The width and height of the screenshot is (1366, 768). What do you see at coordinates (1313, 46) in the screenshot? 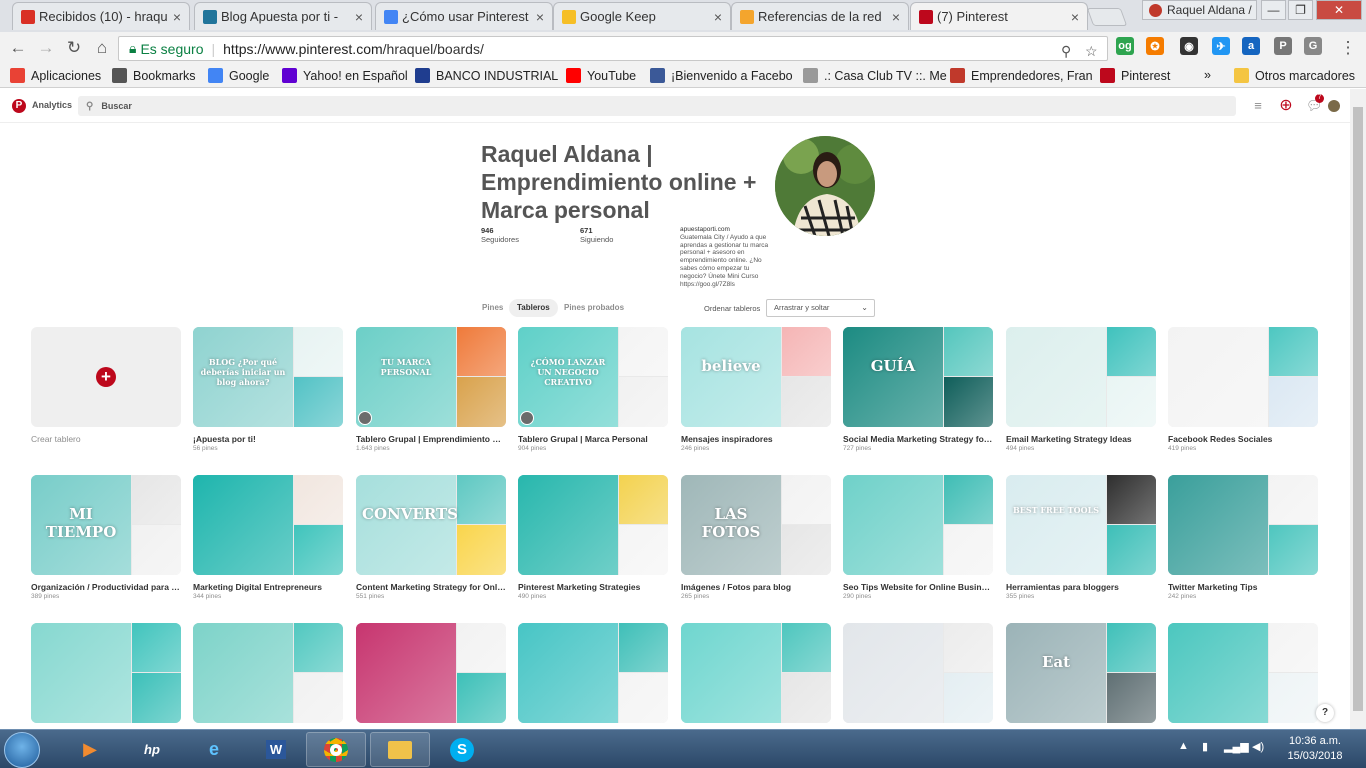
I see `extension-grammar-icon: G` at bounding box center [1313, 46].